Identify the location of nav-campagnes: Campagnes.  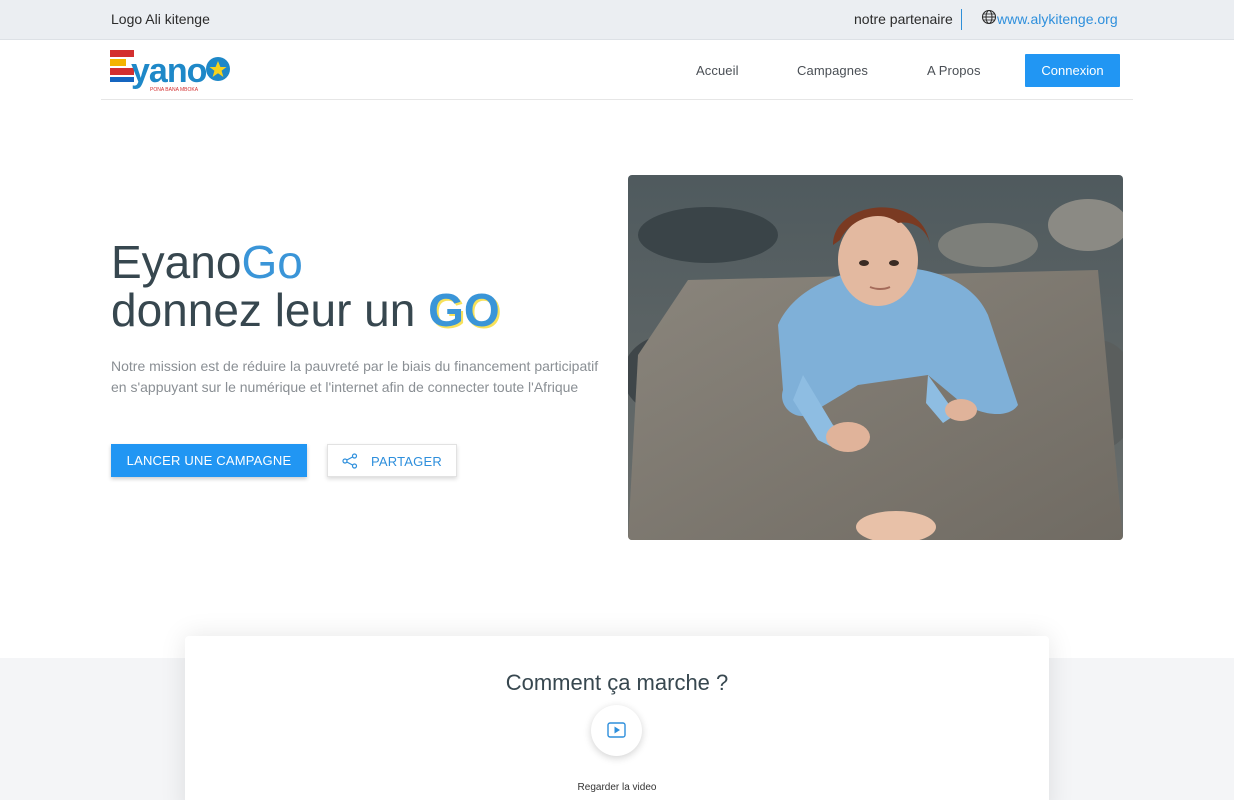
(832, 70).